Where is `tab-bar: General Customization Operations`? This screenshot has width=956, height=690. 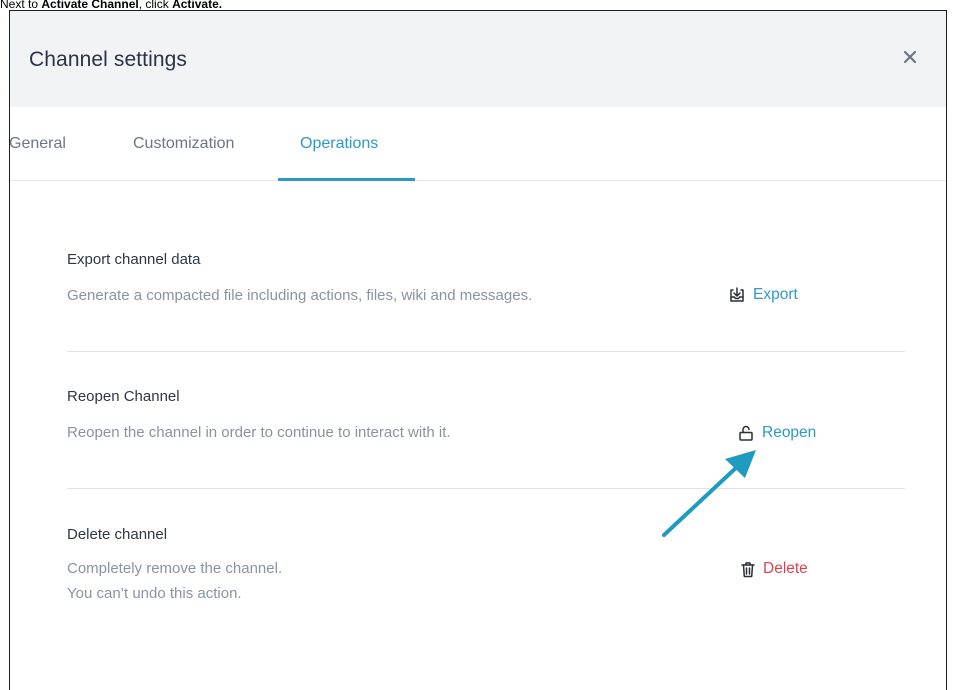
tab-bar: General Customization Operations is located at coordinates (477, 144).